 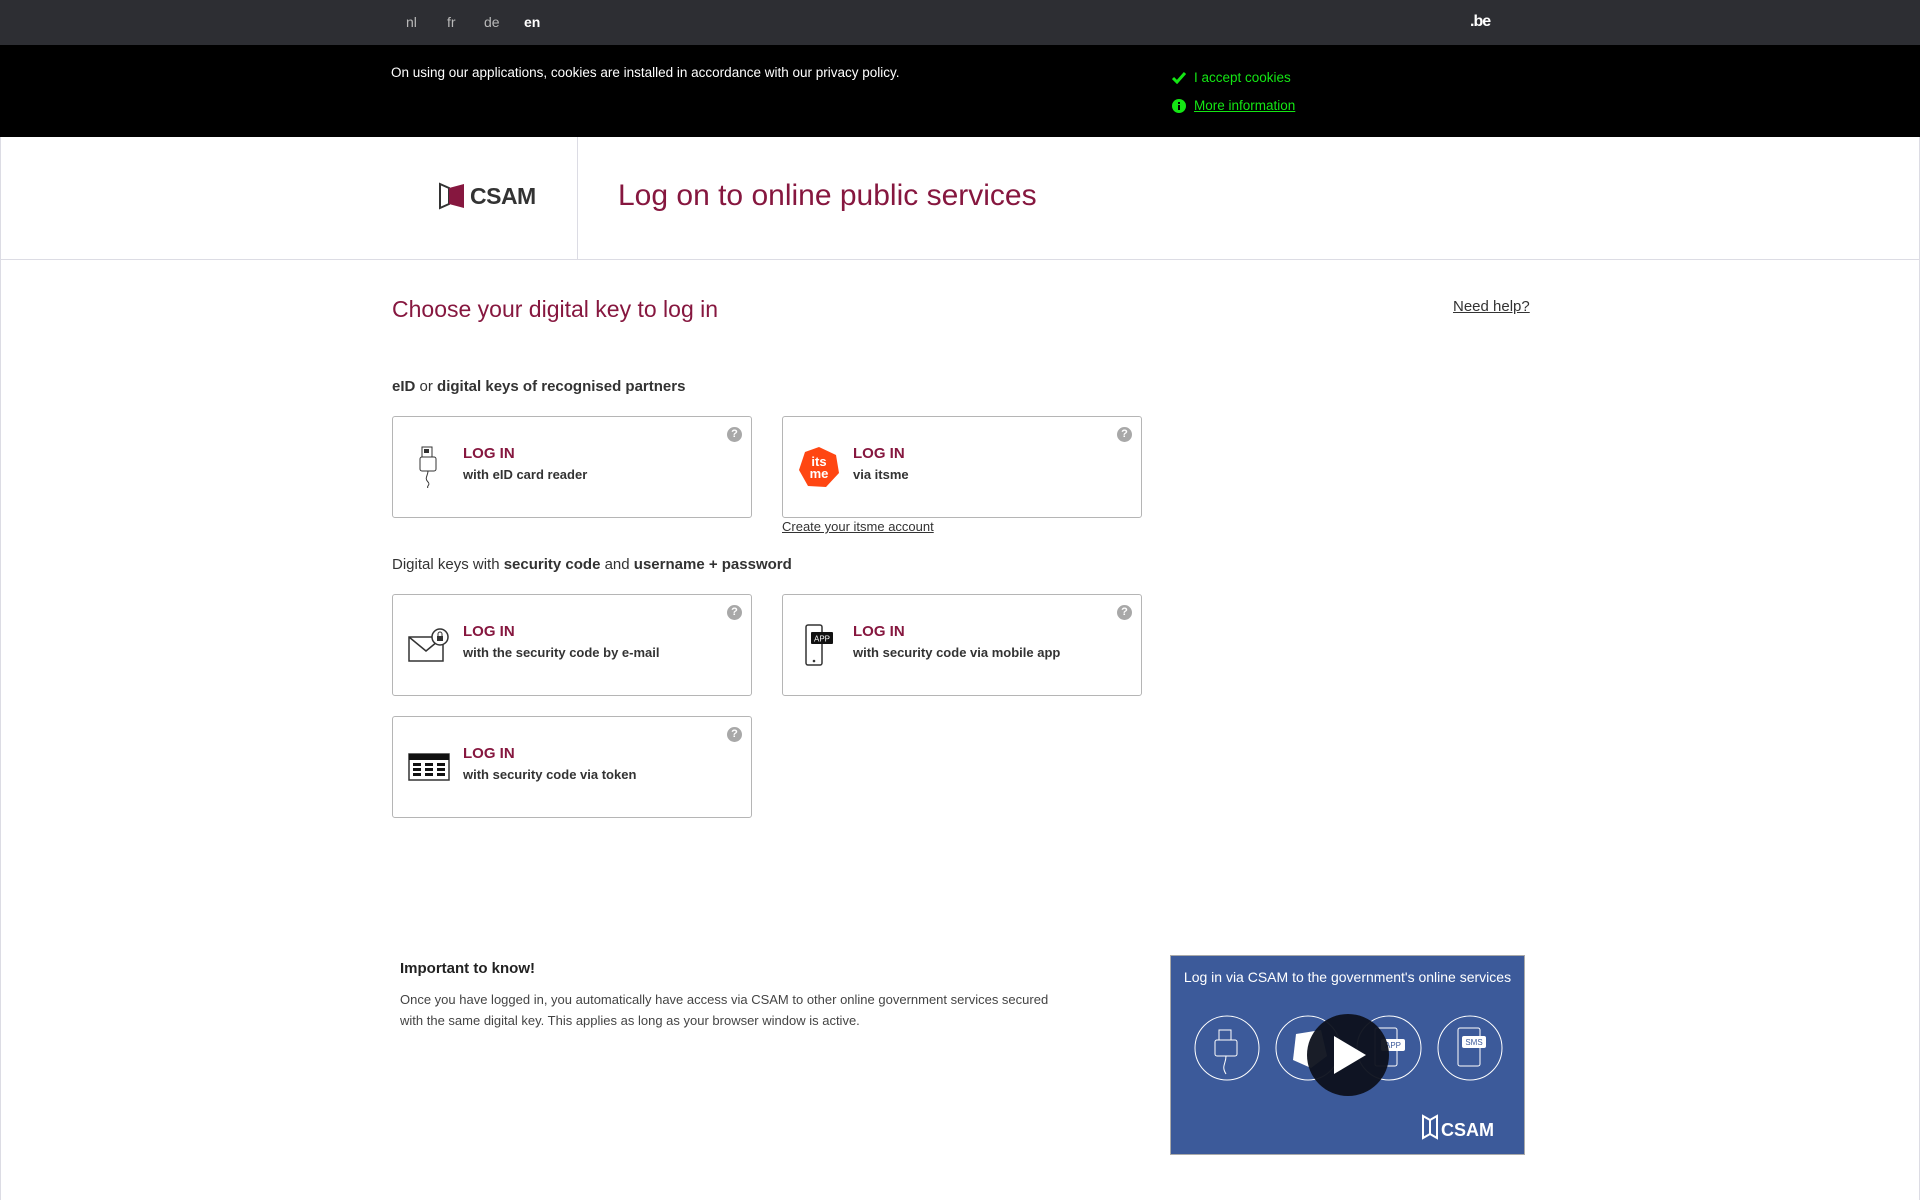 What do you see at coordinates (550, 774) in the screenshot?
I see `card-subtitle: with security code via token` at bounding box center [550, 774].